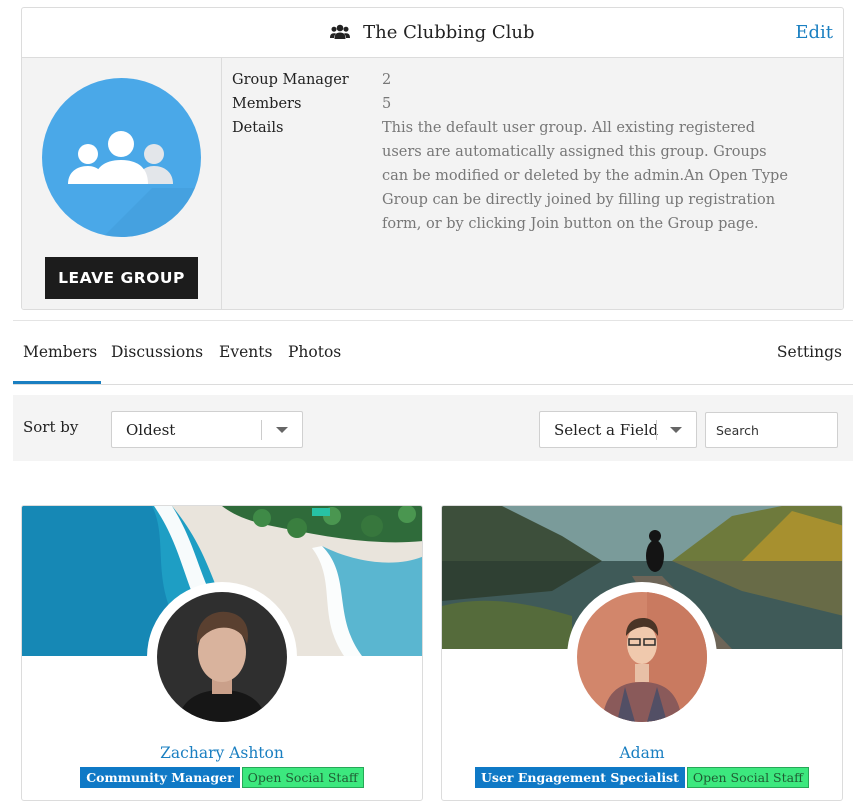  I want to click on role-badge: Community Manager, so click(160, 777).